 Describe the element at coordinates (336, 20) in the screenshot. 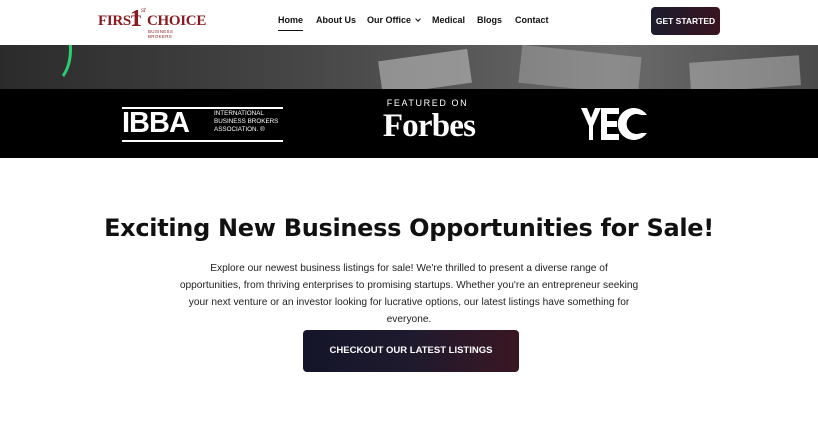

I see `nav-item-about-us: About Us` at that location.